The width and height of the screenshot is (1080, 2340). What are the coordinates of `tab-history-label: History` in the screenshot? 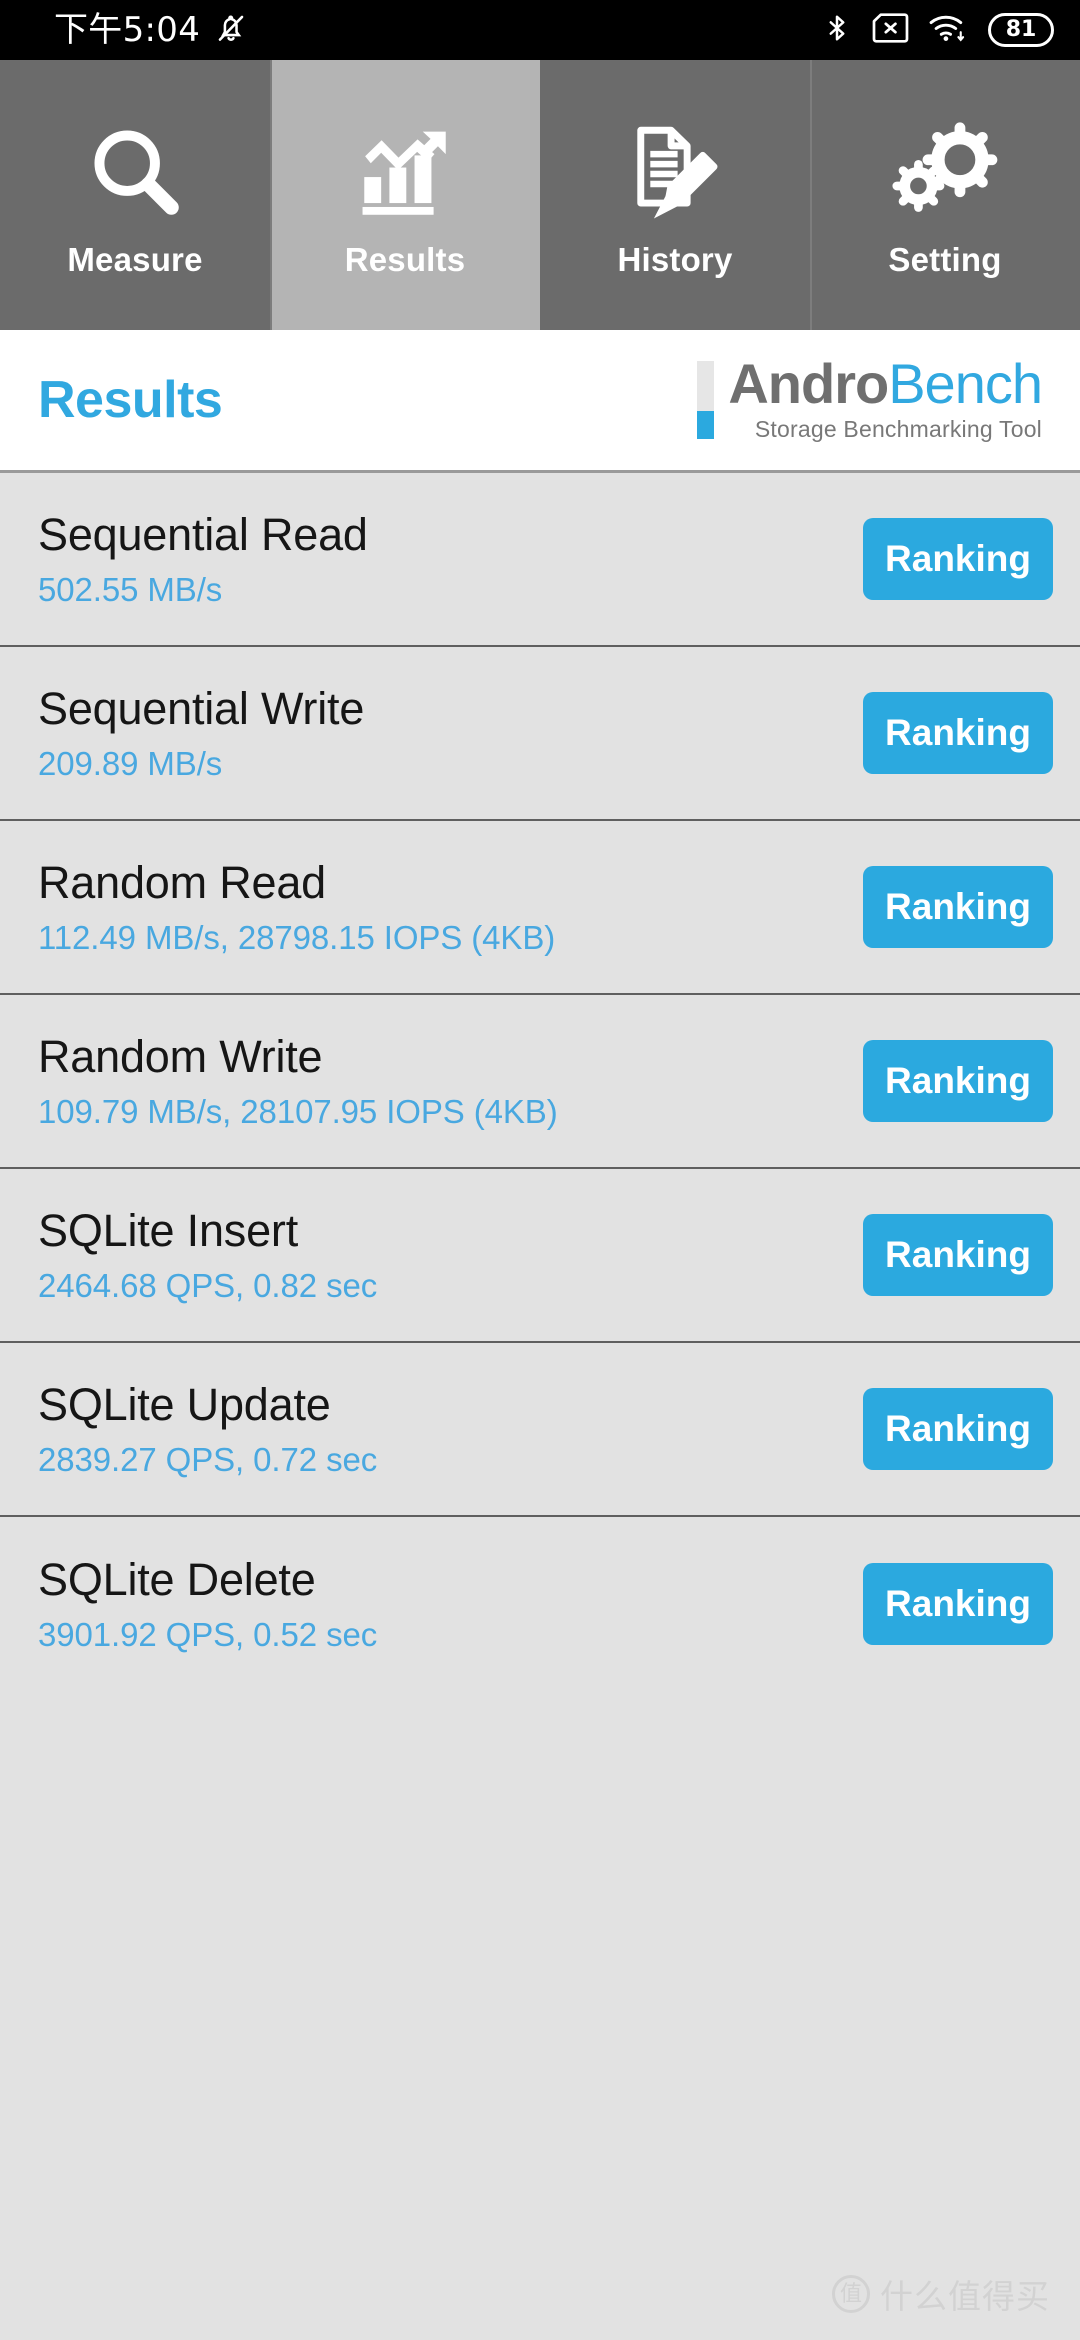 It's located at (675, 259).